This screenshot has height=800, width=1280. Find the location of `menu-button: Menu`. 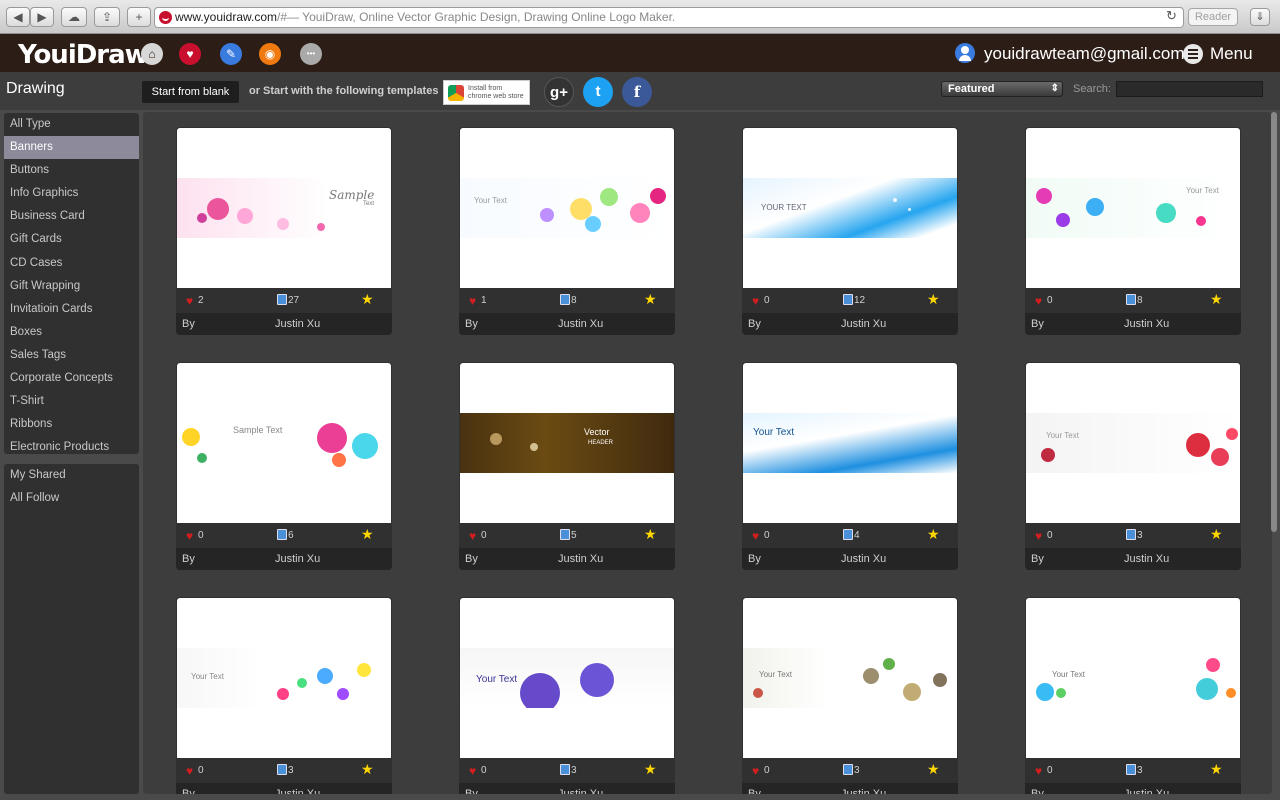

menu-button: Menu is located at coordinates (1231, 54).